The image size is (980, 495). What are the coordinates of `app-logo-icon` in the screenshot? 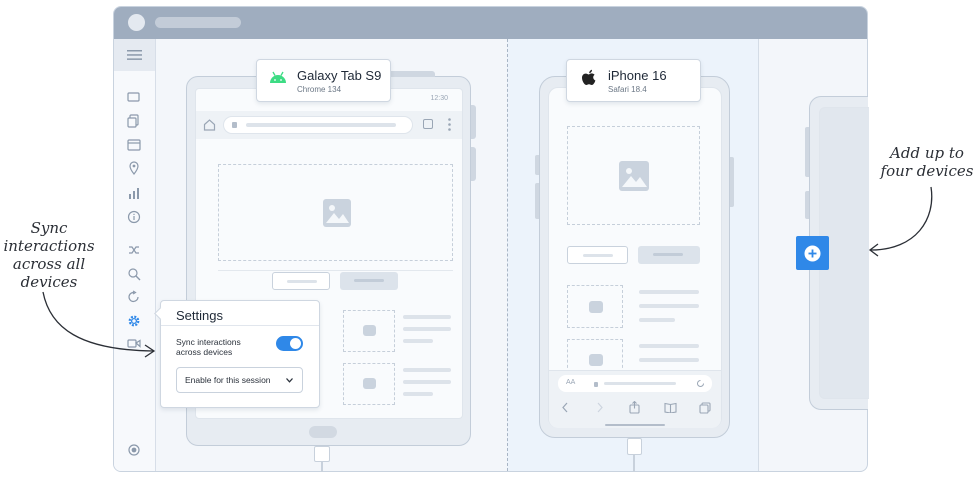 It's located at (136, 22).